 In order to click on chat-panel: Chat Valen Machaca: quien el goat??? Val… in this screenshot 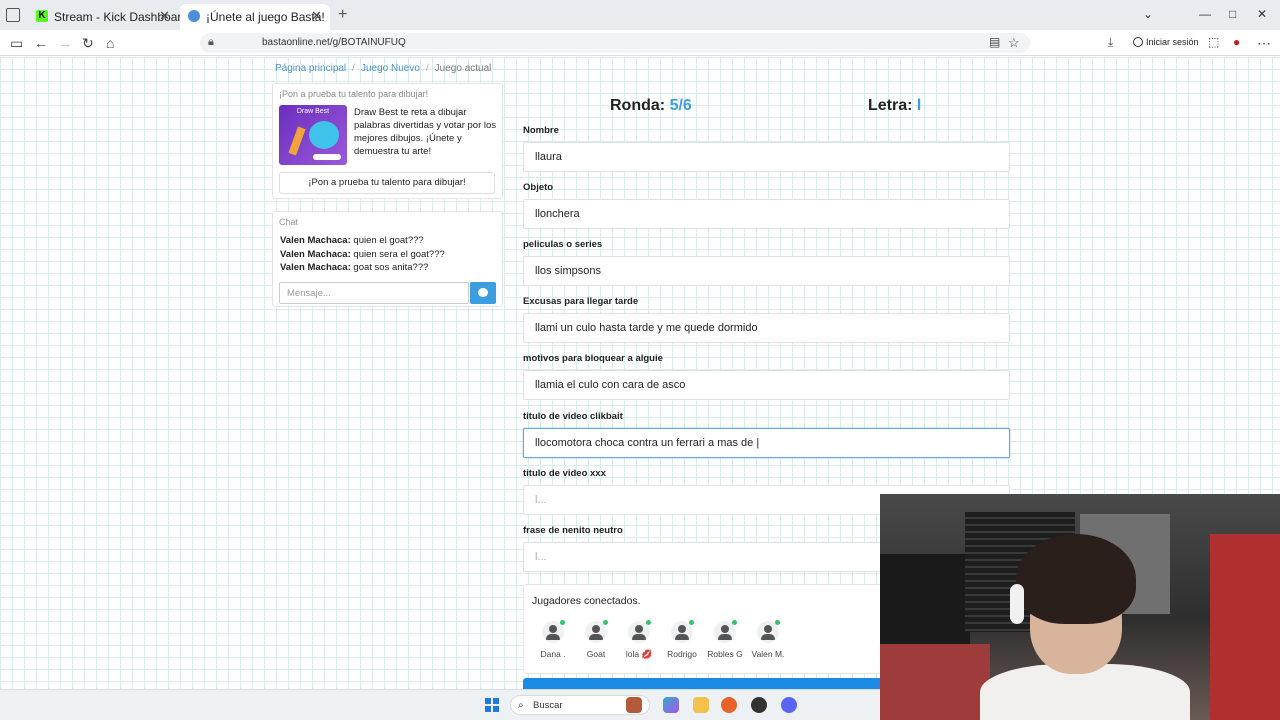, I will do `click(387, 259)`.